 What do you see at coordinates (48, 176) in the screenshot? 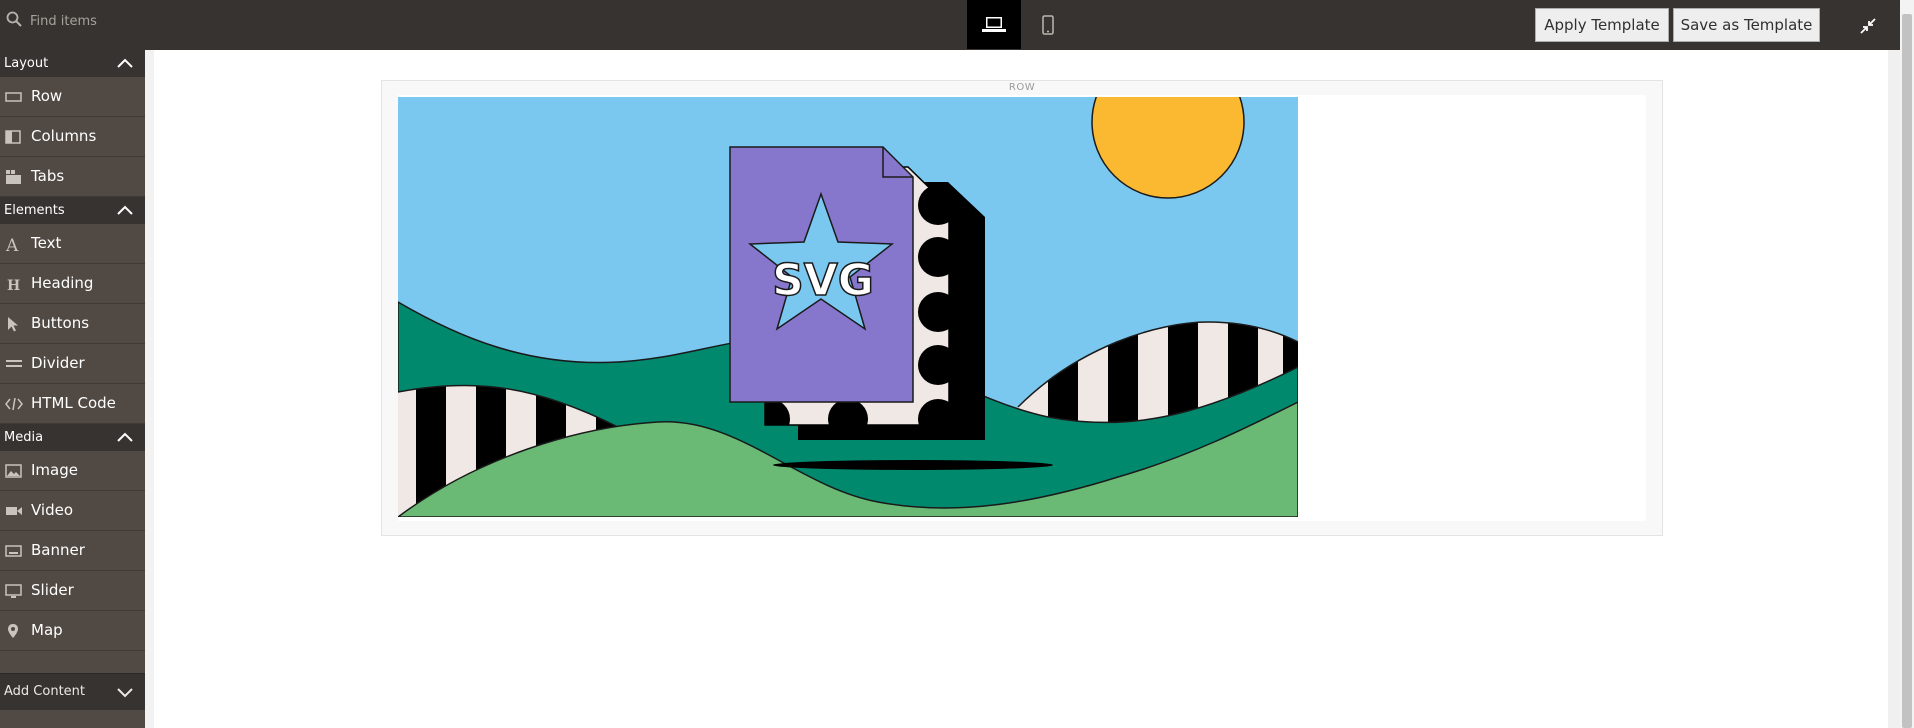
I see `sidebar-item-label: Tabs` at bounding box center [48, 176].